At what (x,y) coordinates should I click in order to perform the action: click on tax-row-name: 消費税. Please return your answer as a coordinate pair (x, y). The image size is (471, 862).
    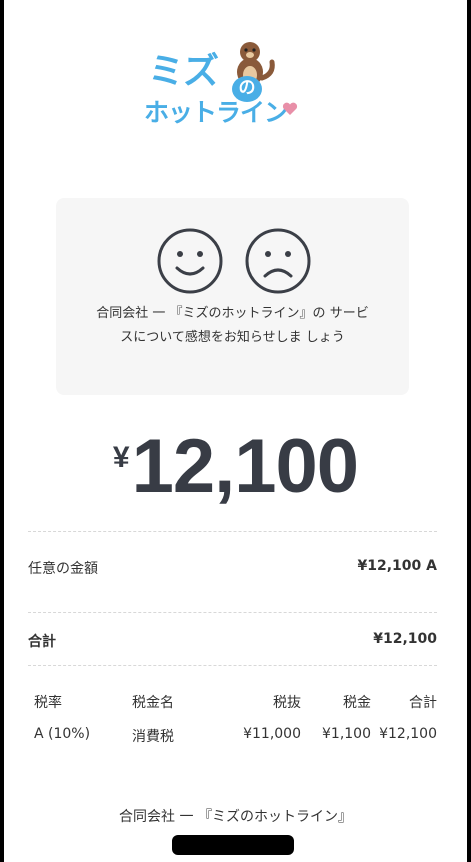
    Looking at the image, I should click on (153, 737).